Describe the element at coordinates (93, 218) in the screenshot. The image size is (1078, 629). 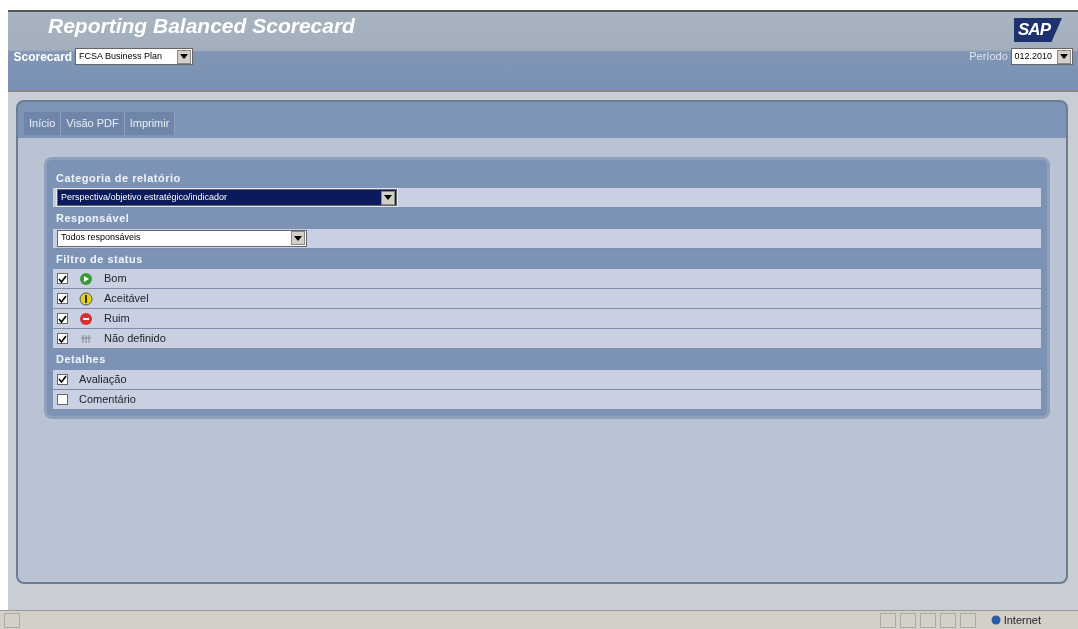
I see `section-heading: Responsável` at that location.